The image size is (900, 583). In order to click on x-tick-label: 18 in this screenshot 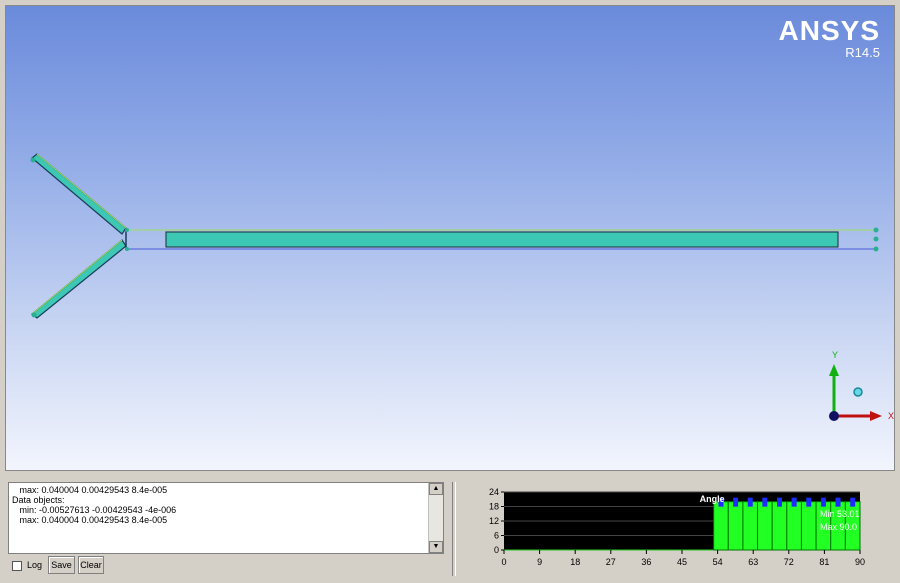, I will do `click(575, 562)`.